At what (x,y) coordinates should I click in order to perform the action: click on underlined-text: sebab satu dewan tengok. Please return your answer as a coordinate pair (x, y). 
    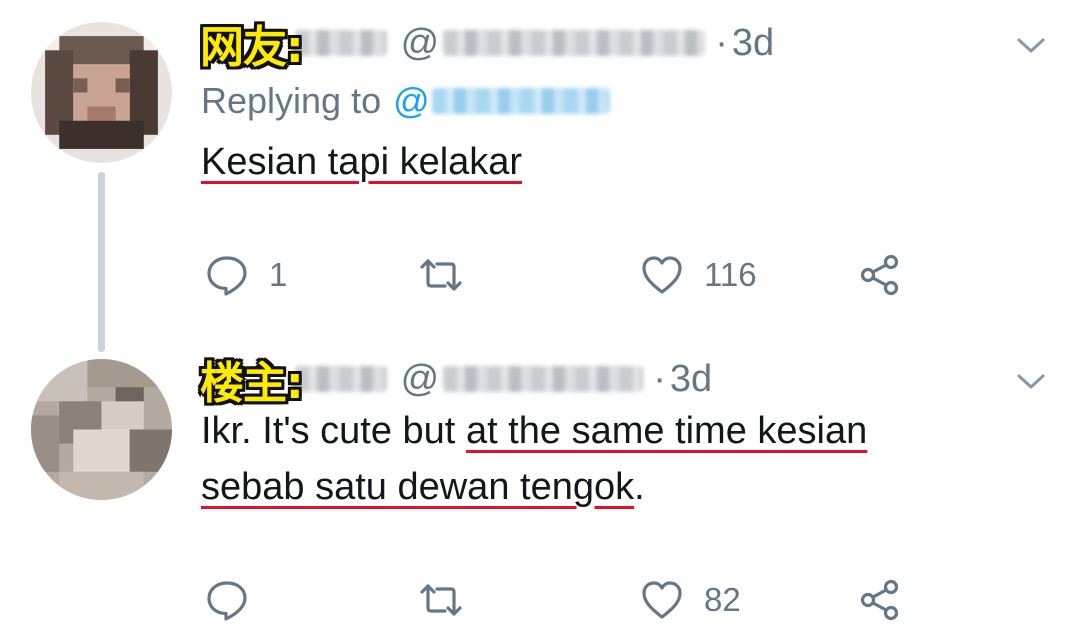
    Looking at the image, I should click on (418, 487).